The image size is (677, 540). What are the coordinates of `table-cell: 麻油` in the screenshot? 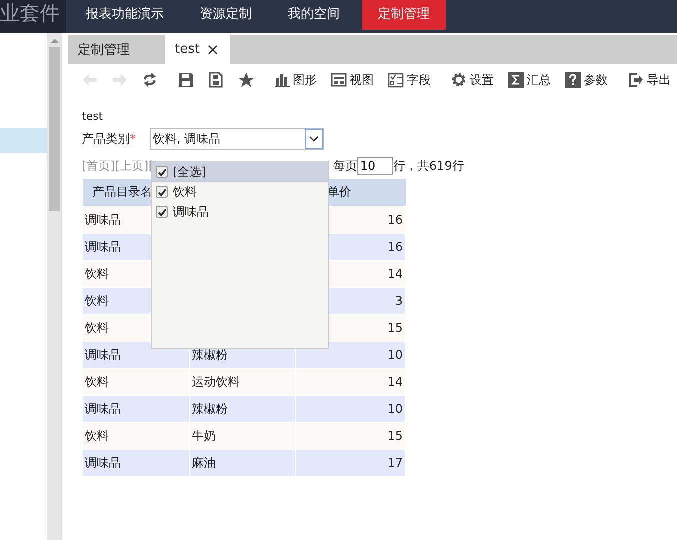 It's located at (243, 463).